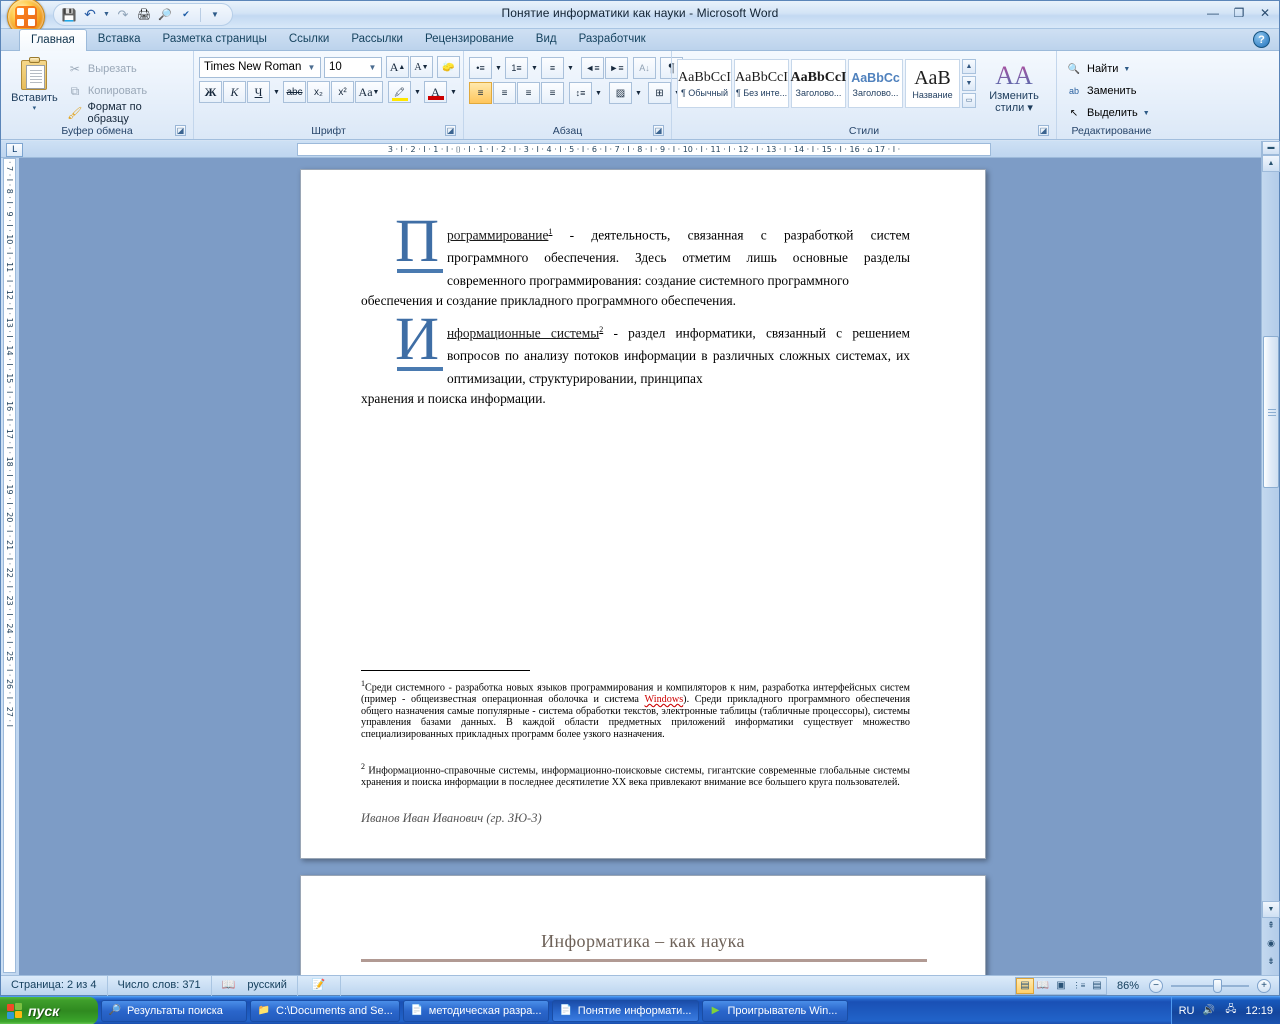 Image resolution: width=1280 pixels, height=1024 pixels. Describe the element at coordinates (480, 68) in the screenshot. I see `bullets-button: •≡` at that location.